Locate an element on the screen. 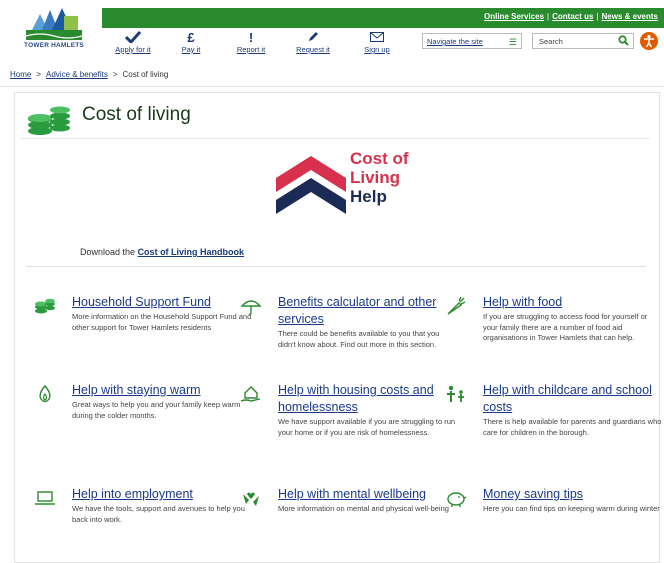  nav-pay-it: £ Pay it is located at coordinates (191, 42).